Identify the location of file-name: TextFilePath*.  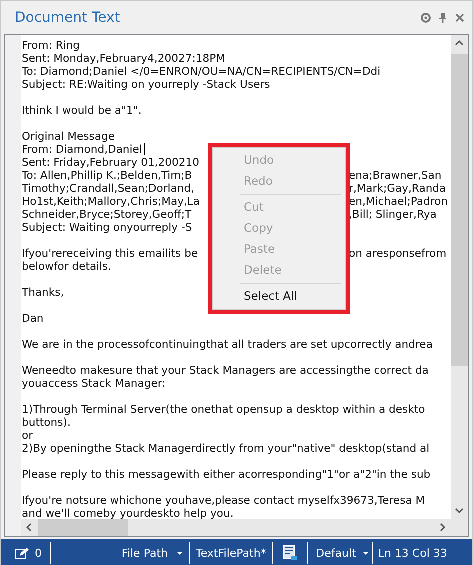
(231, 553).